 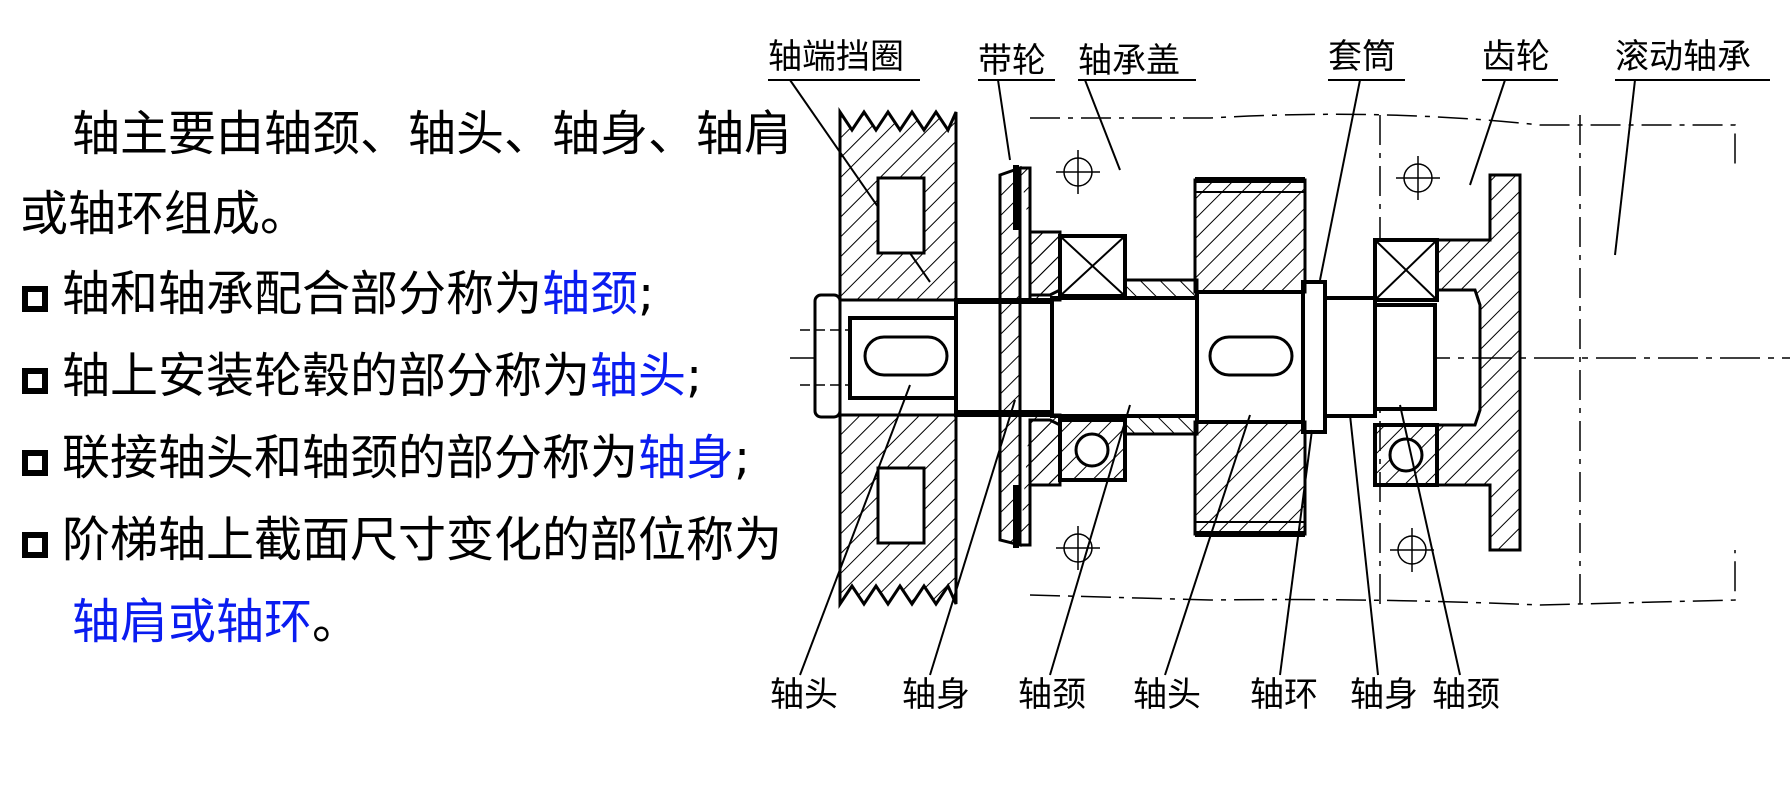 What do you see at coordinates (164, 214) in the screenshot?
I see `intro-line-2: 或轴环组成。` at bounding box center [164, 214].